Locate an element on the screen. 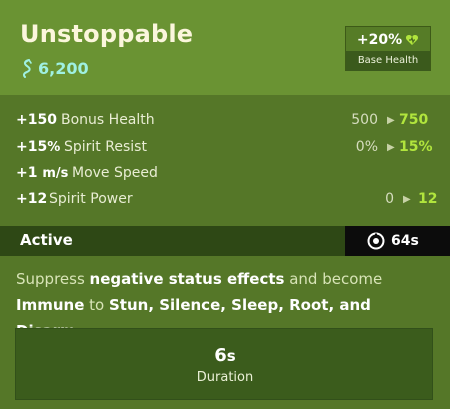 Image resolution: width=450 pixels, height=409 pixels. stat-bonus: +12 is located at coordinates (32, 199).